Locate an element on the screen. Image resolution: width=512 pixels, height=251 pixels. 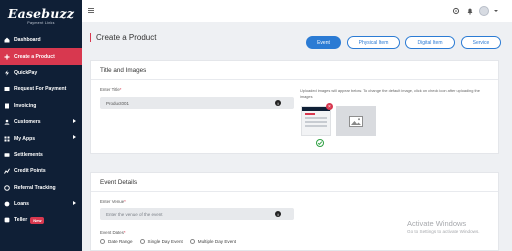
loans-icon is located at coordinates (7, 204).